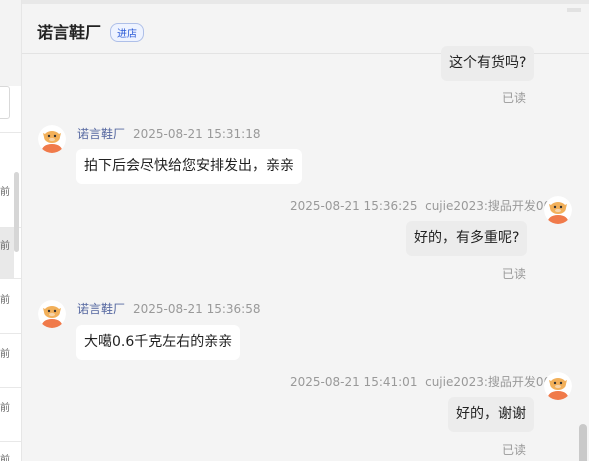 The width and height of the screenshot is (589, 461). Describe the element at coordinates (424, 205) in the screenshot. I see `message-meta: 2025-08-21 15:36:25 cujie2023:搜品开发007` at that location.